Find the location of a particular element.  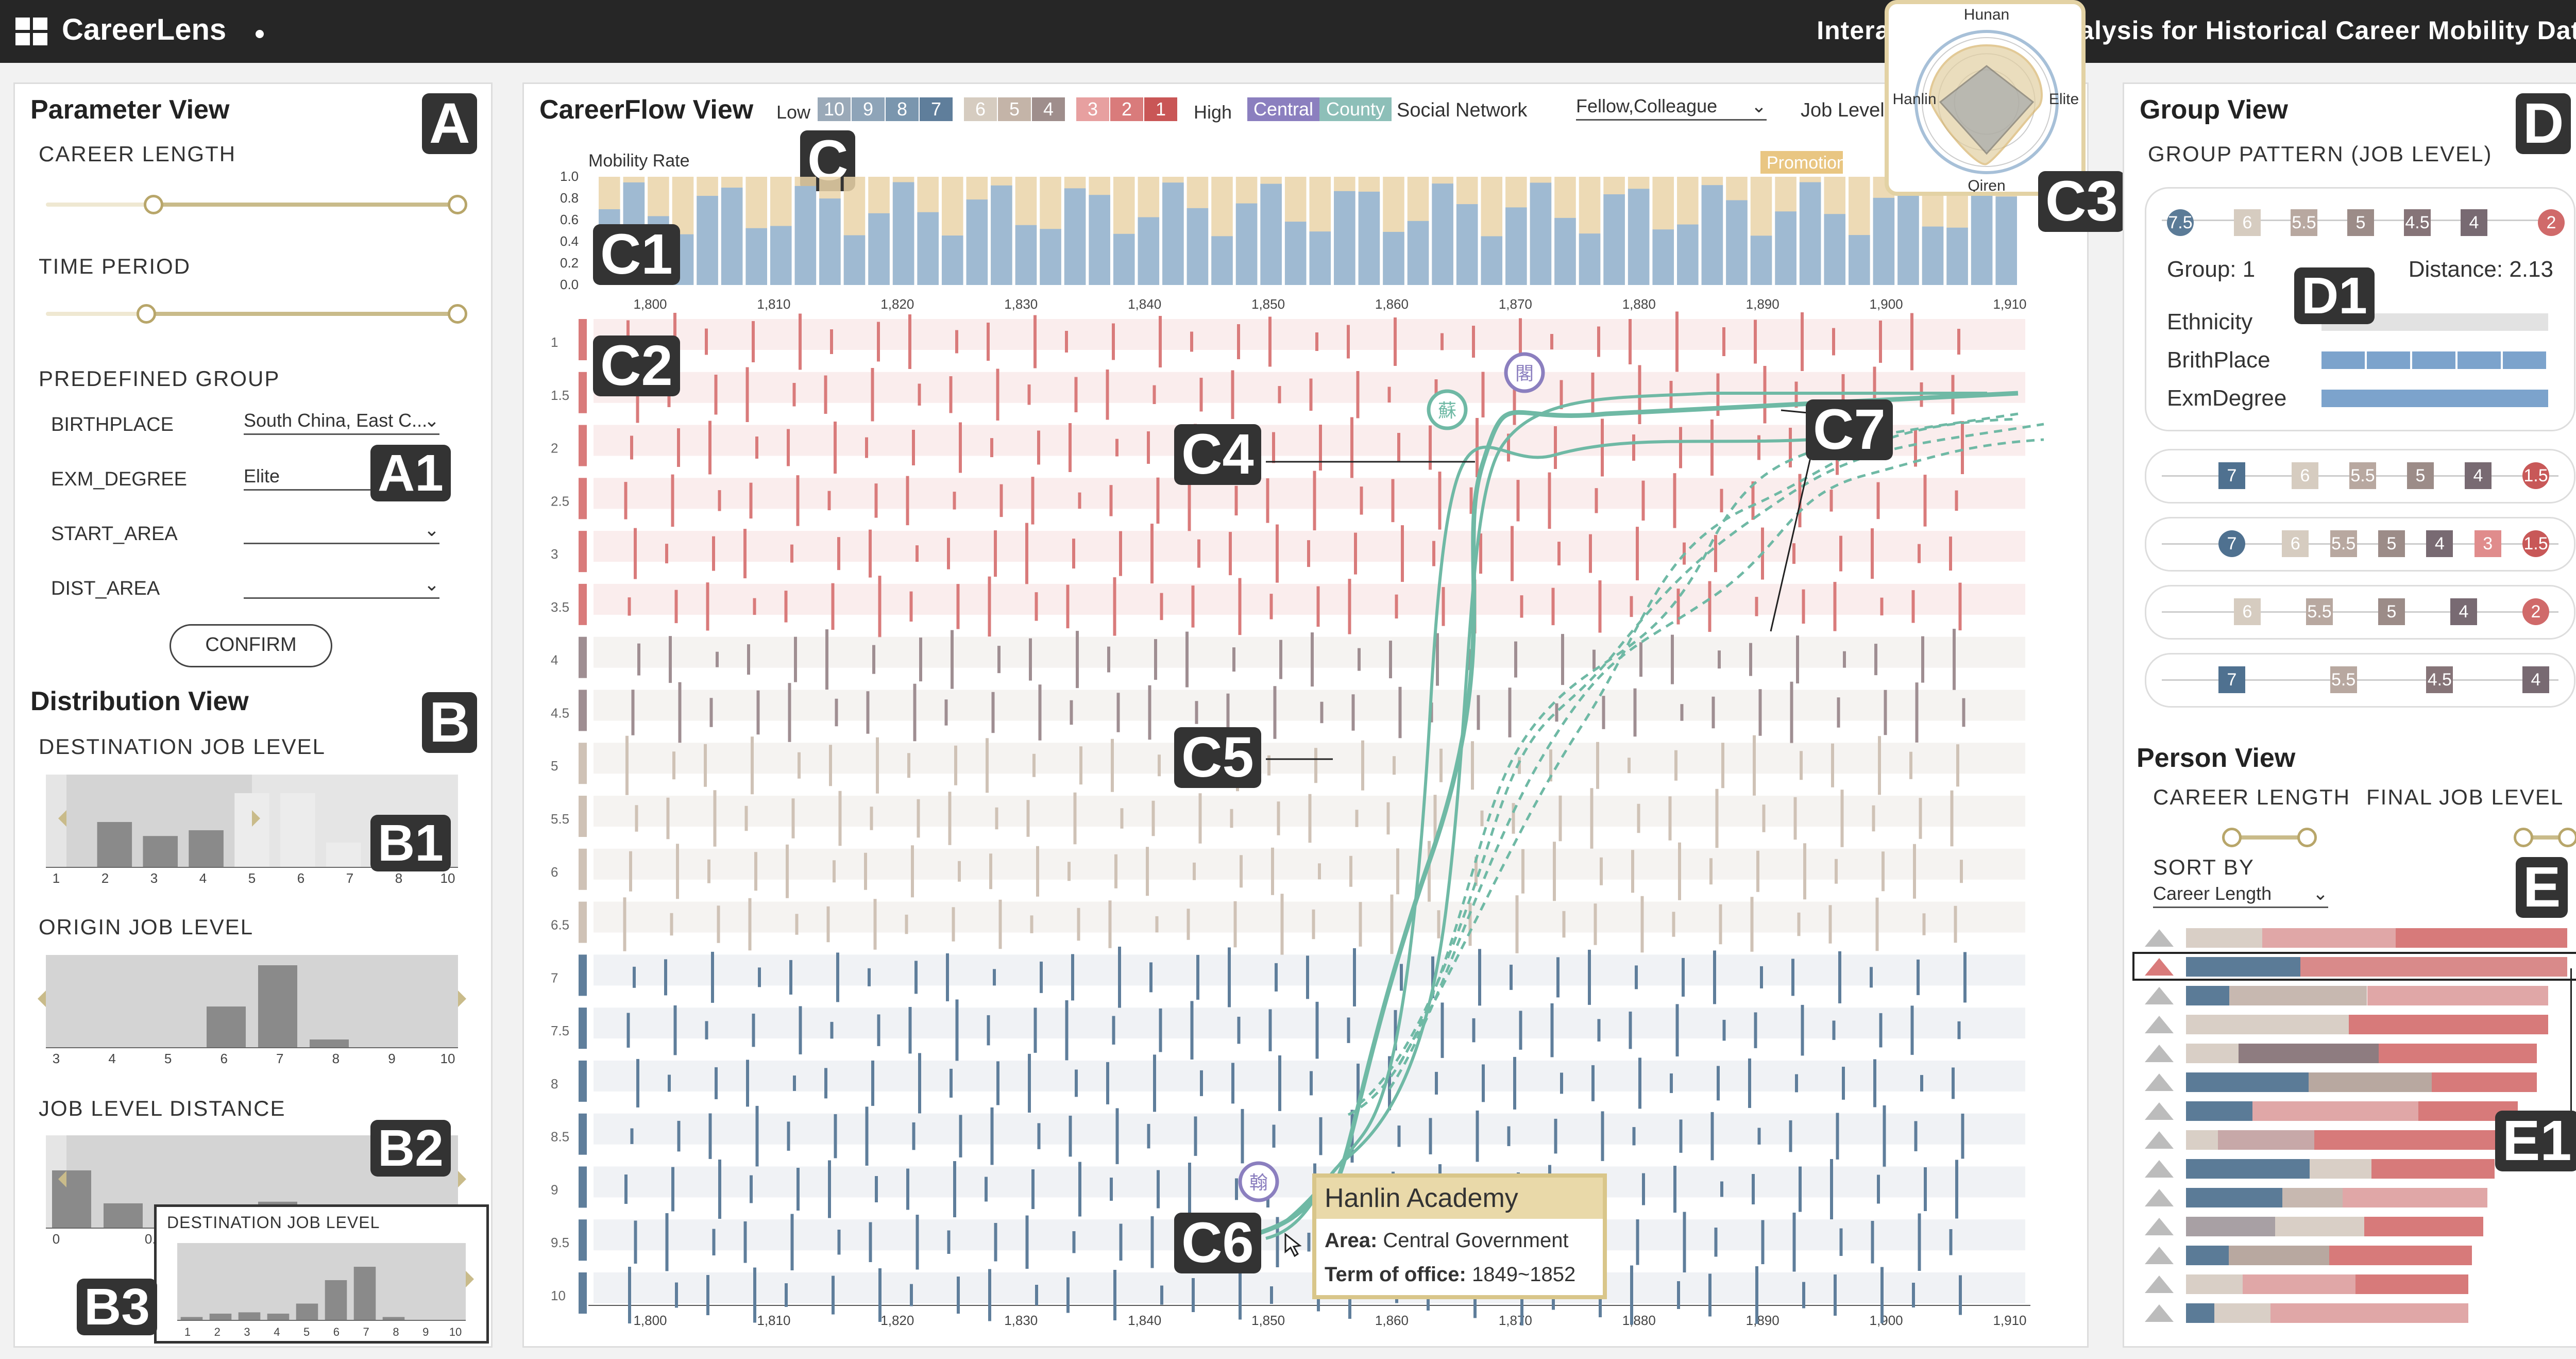

popup-histogram: 1 2 3 4 5 6 7 8 9 10 is located at coordinates (321, 1289).